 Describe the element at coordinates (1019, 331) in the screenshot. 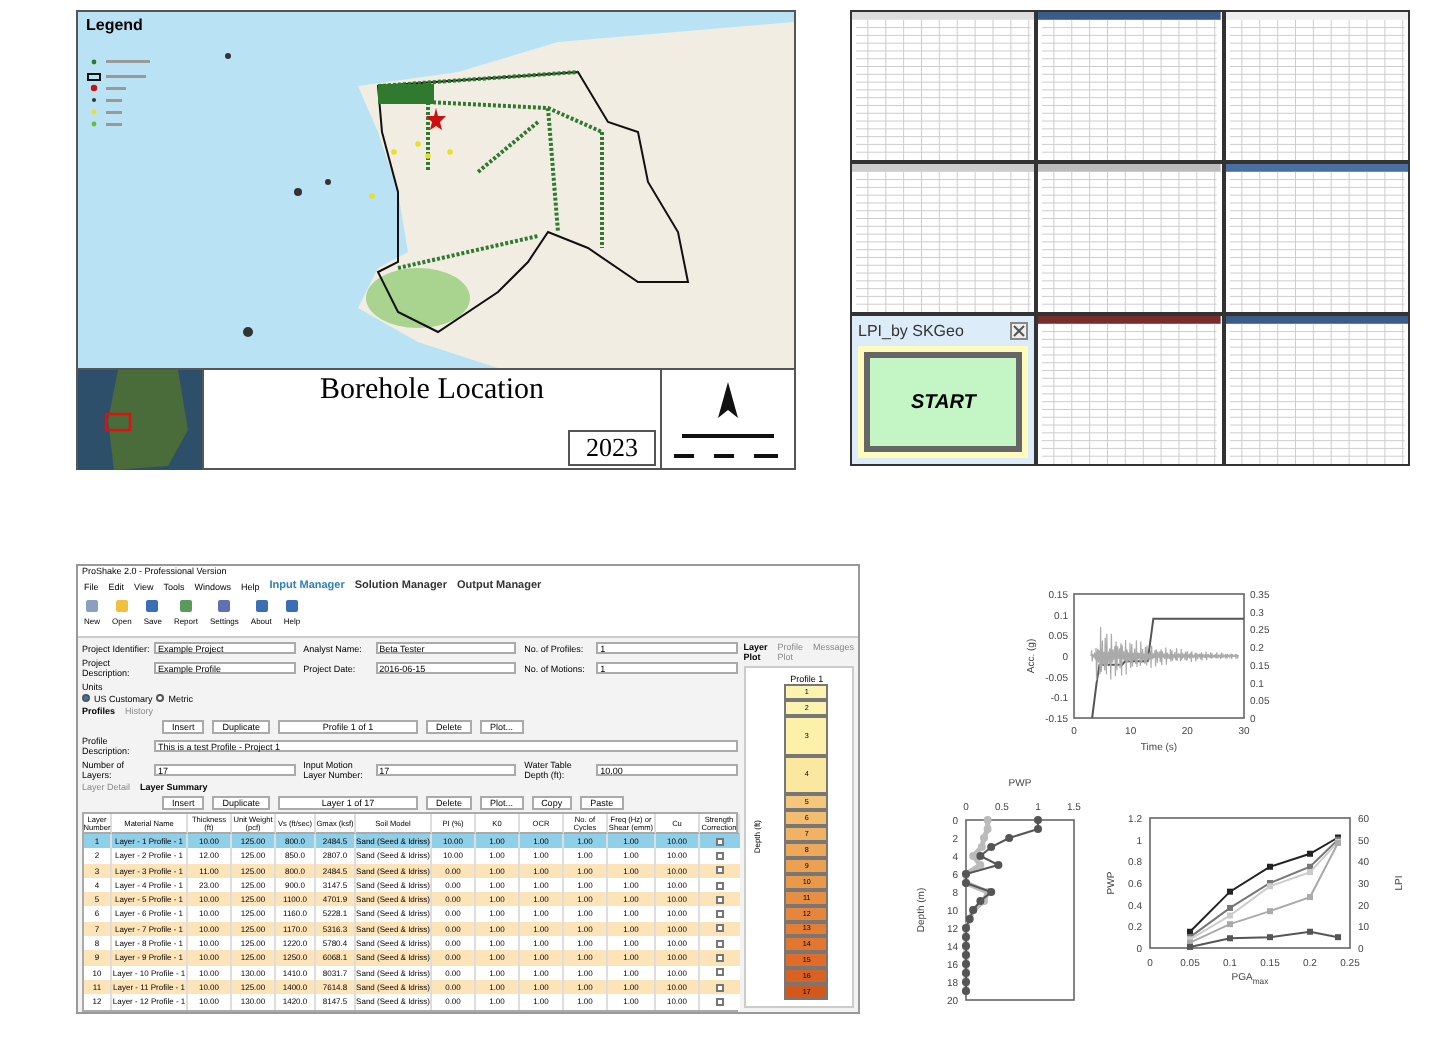

I see `close-icon` at that location.